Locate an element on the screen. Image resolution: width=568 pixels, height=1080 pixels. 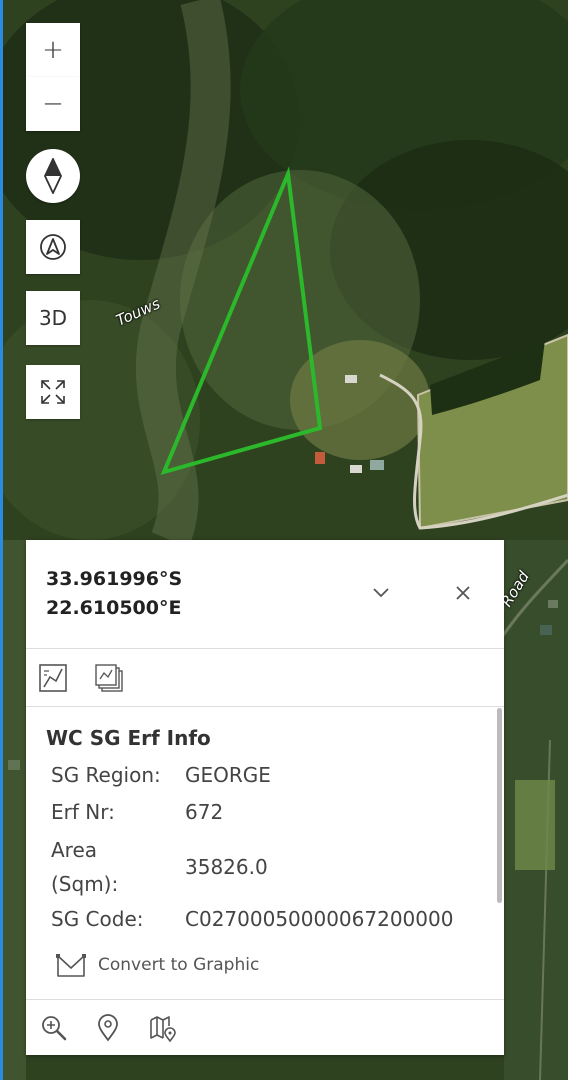
compass-icon is located at coordinates (53, 176).